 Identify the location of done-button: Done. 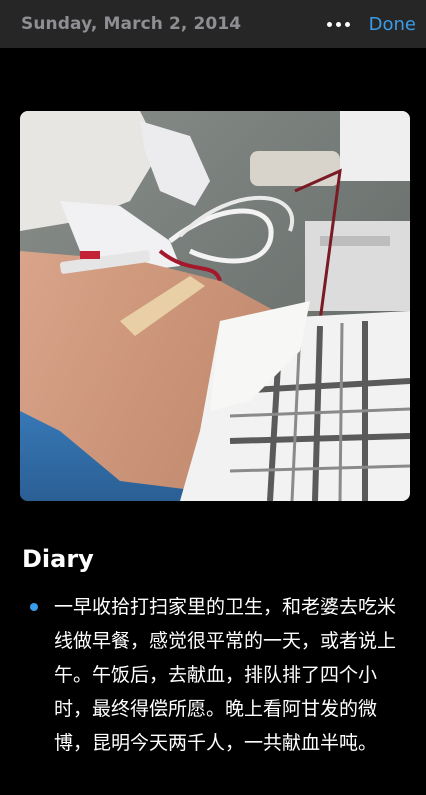
(392, 24).